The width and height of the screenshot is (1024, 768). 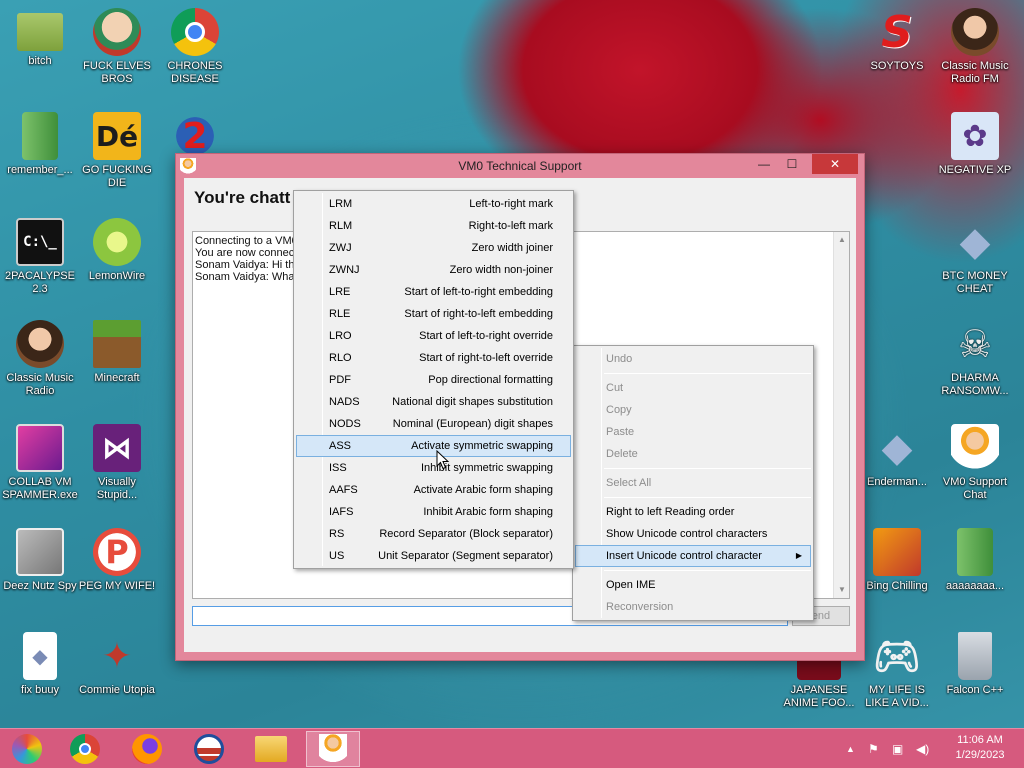 What do you see at coordinates (792, 164) in the screenshot?
I see `maximize-button: ☐` at bounding box center [792, 164].